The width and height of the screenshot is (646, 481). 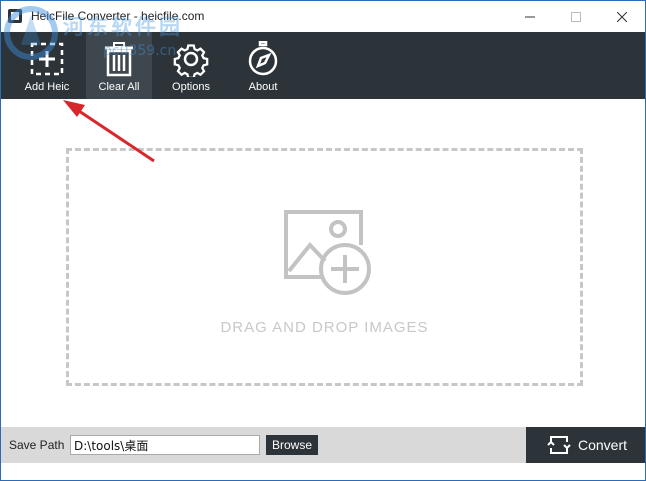 I want to click on save-path-label: Save Path, so click(x=37, y=445).